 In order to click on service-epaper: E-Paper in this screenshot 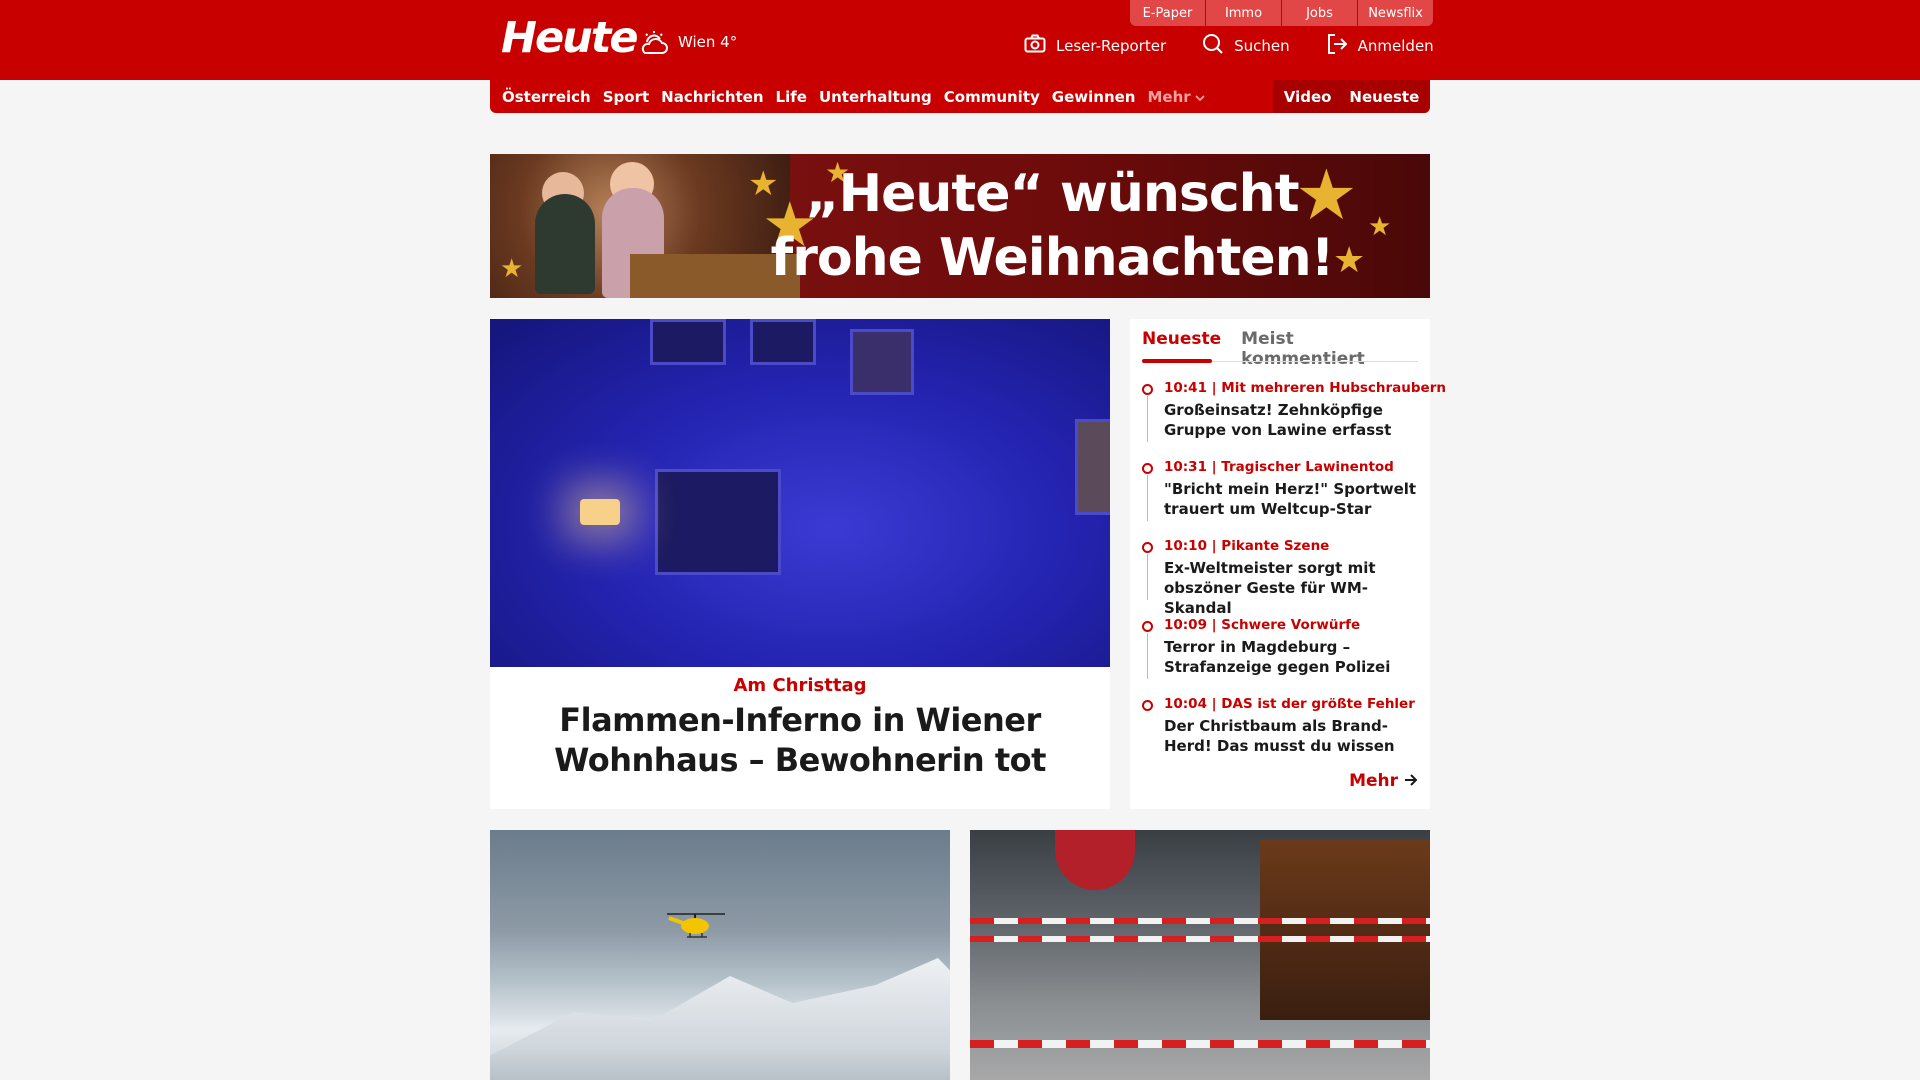, I will do `click(1167, 13)`.